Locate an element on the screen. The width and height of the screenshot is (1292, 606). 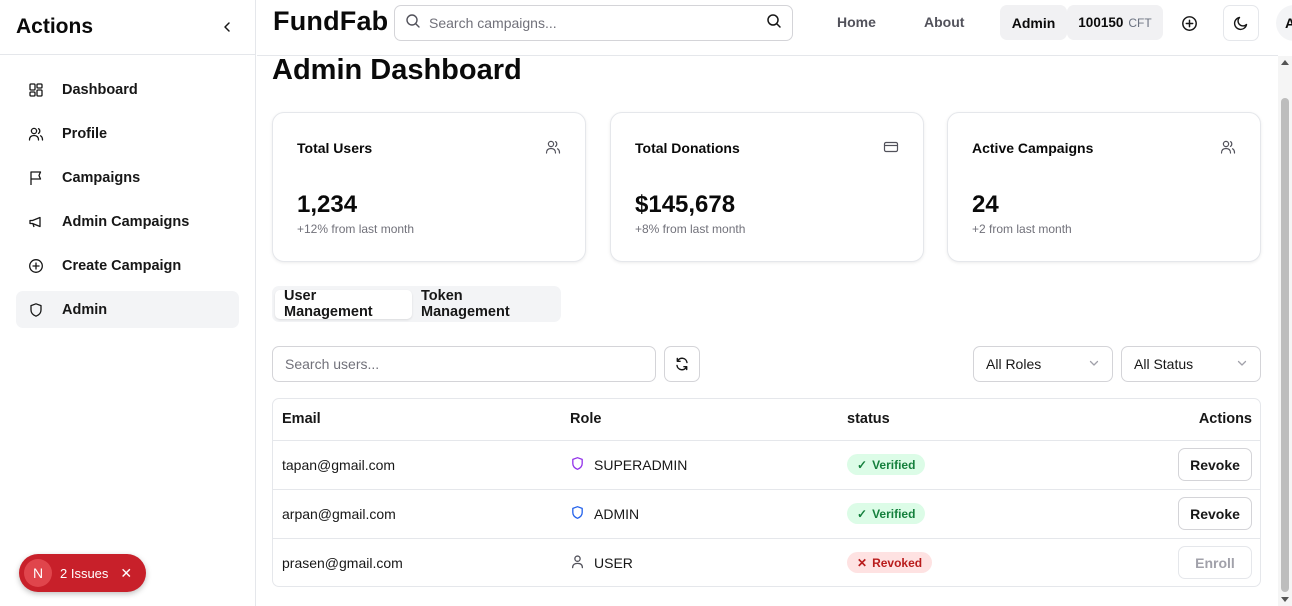
nav-about-link: About is located at coordinates (944, 22).